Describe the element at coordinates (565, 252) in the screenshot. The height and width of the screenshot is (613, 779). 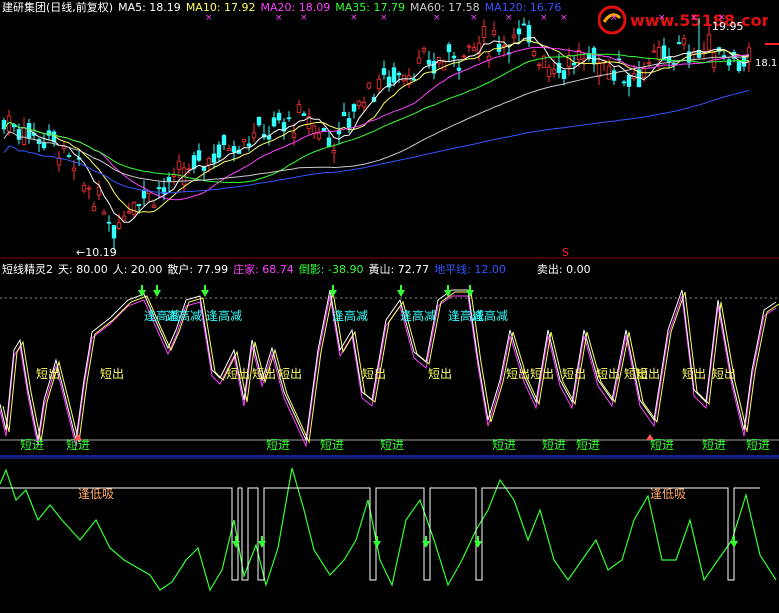
I see `sell-marker: S` at that location.